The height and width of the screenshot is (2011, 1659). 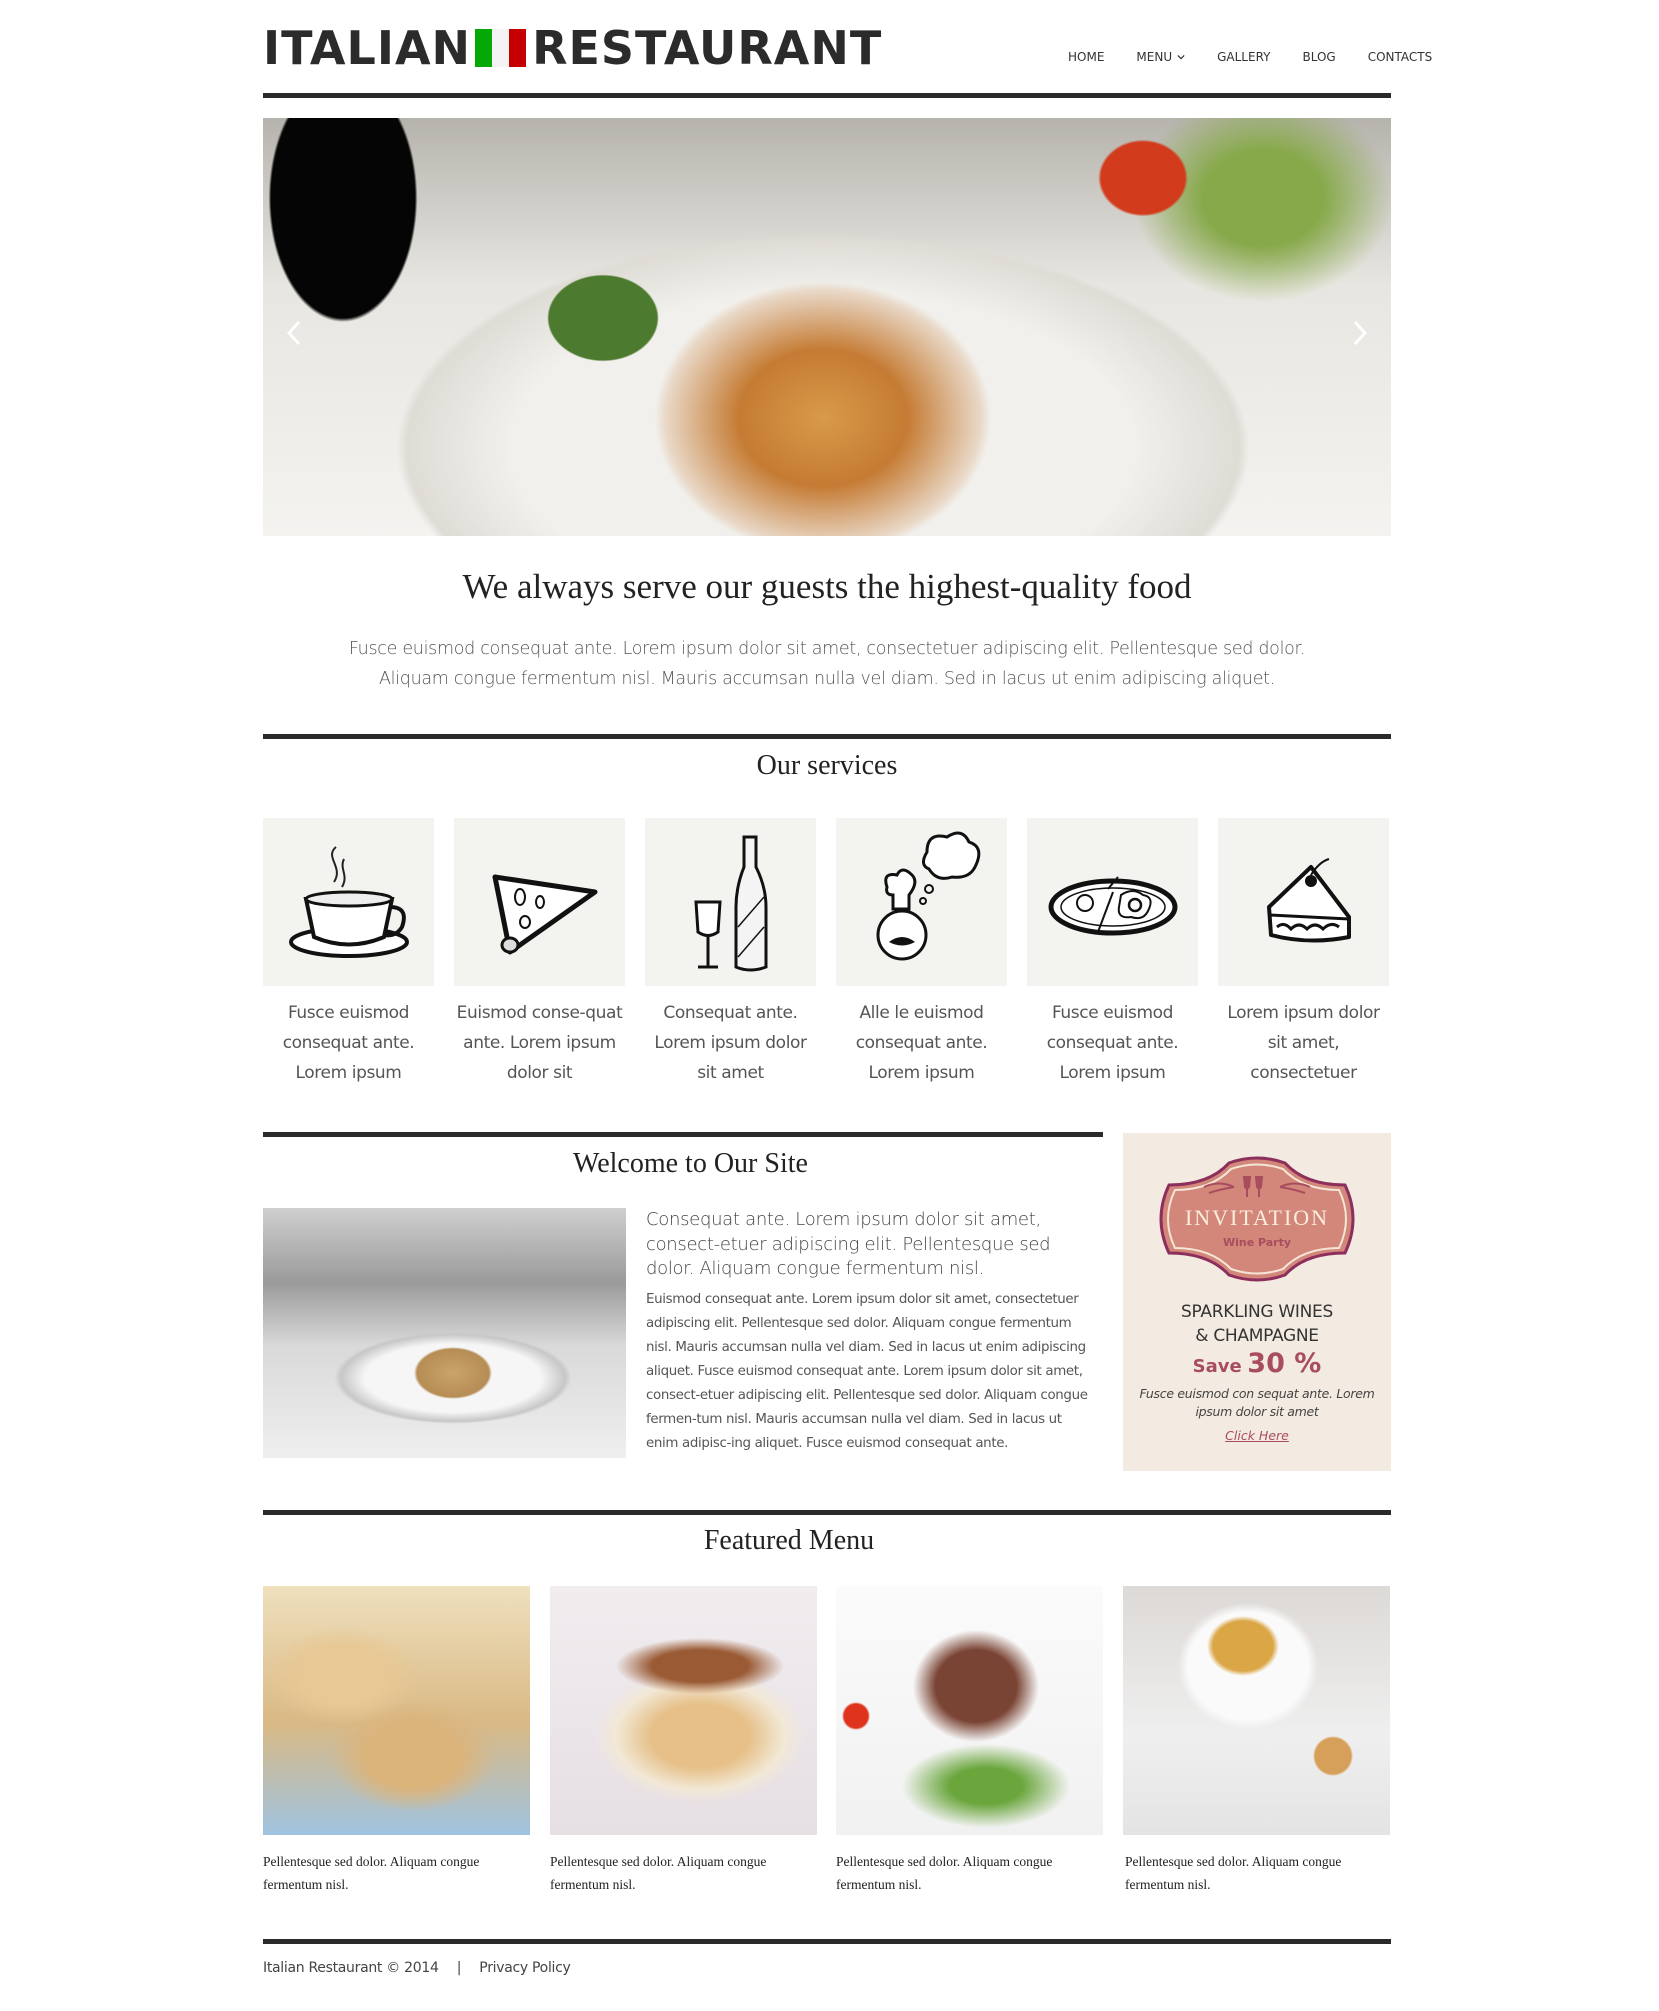 I want to click on header-divider, so click(x=827, y=95).